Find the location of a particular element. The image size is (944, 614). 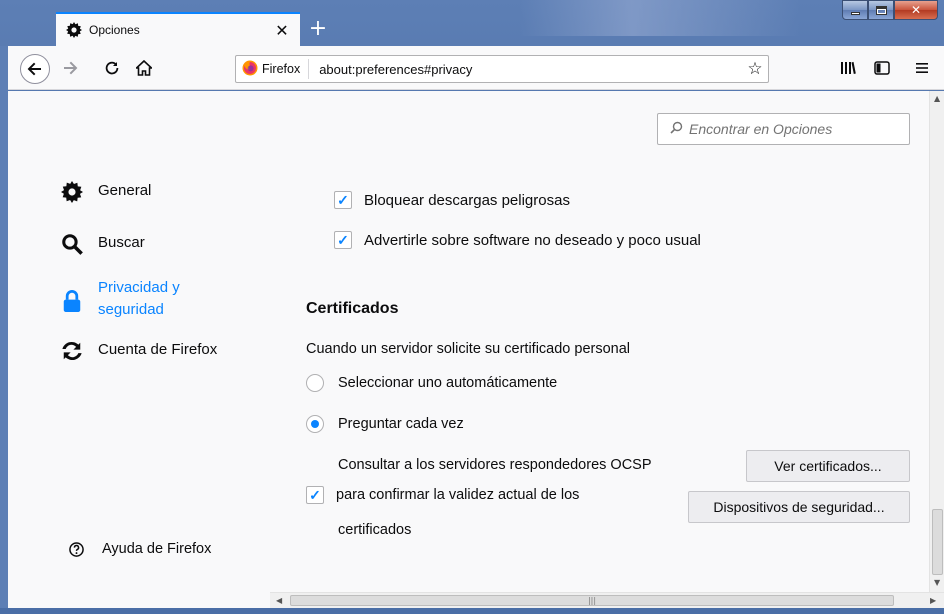

category-privacidad: Privacidad y seguridad is located at coordinates (134, 299).